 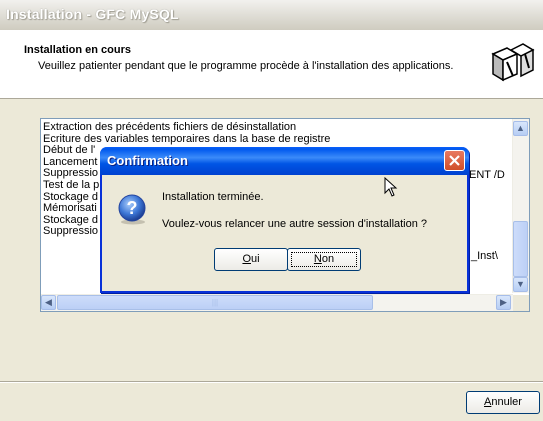 I want to click on scroll-left-button: ◀, so click(x=48, y=302).